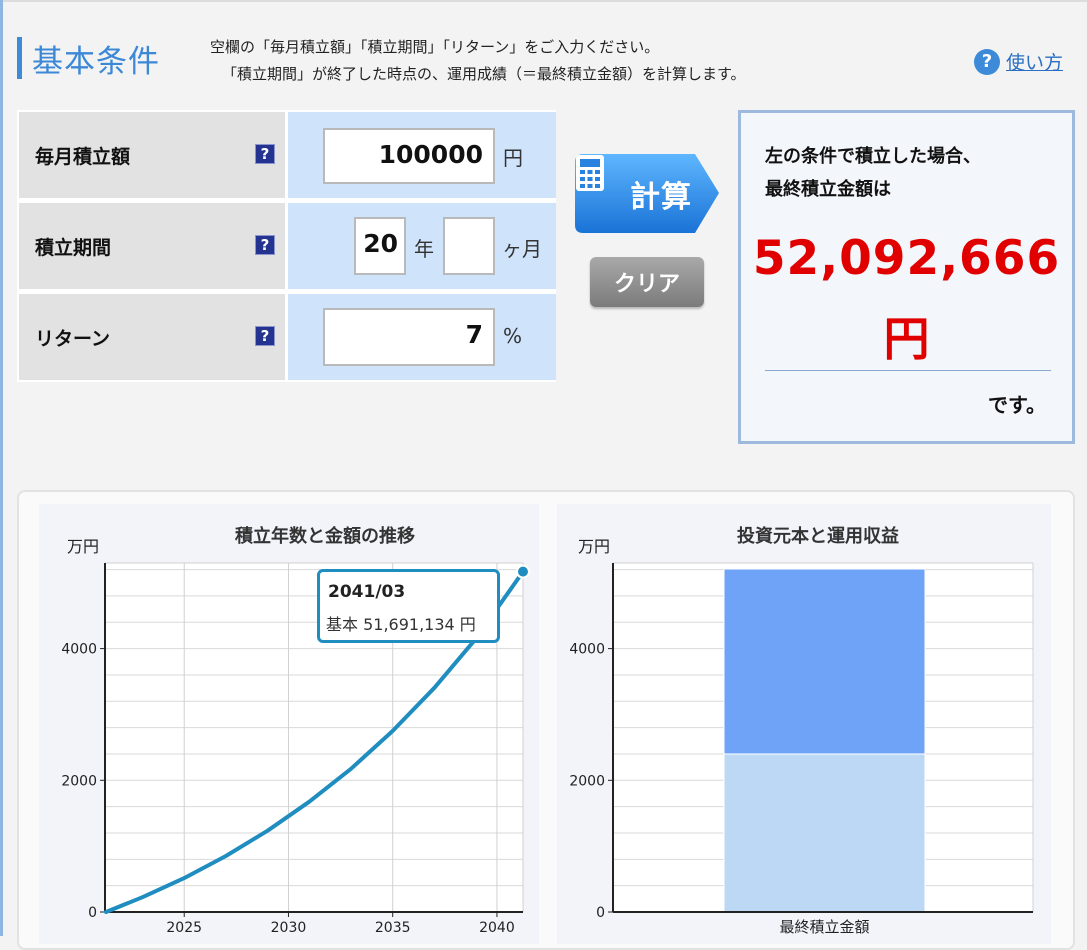  Describe the element at coordinates (824, 927) in the screenshot. I see `bar-category-label: 最終積立金額` at that location.